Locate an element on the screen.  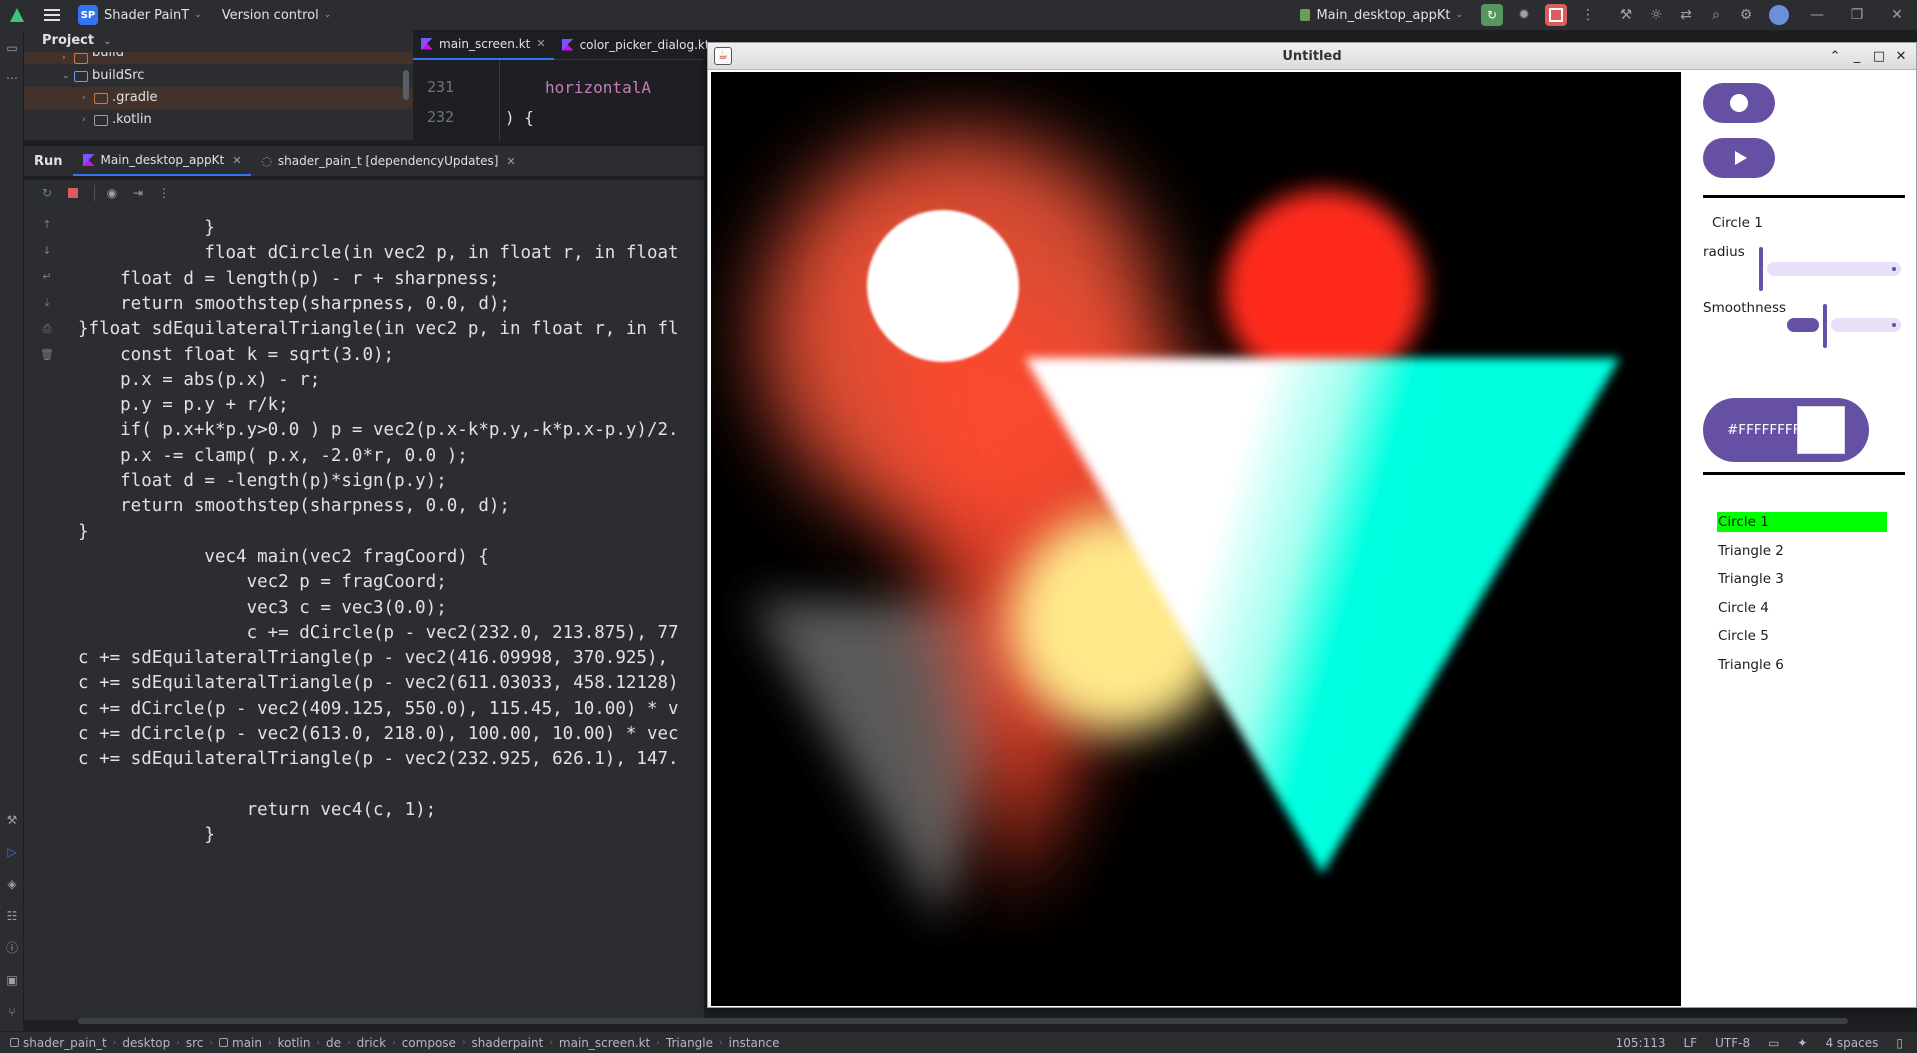
shape-list-item: Circle 5 is located at coordinates (1802, 636).